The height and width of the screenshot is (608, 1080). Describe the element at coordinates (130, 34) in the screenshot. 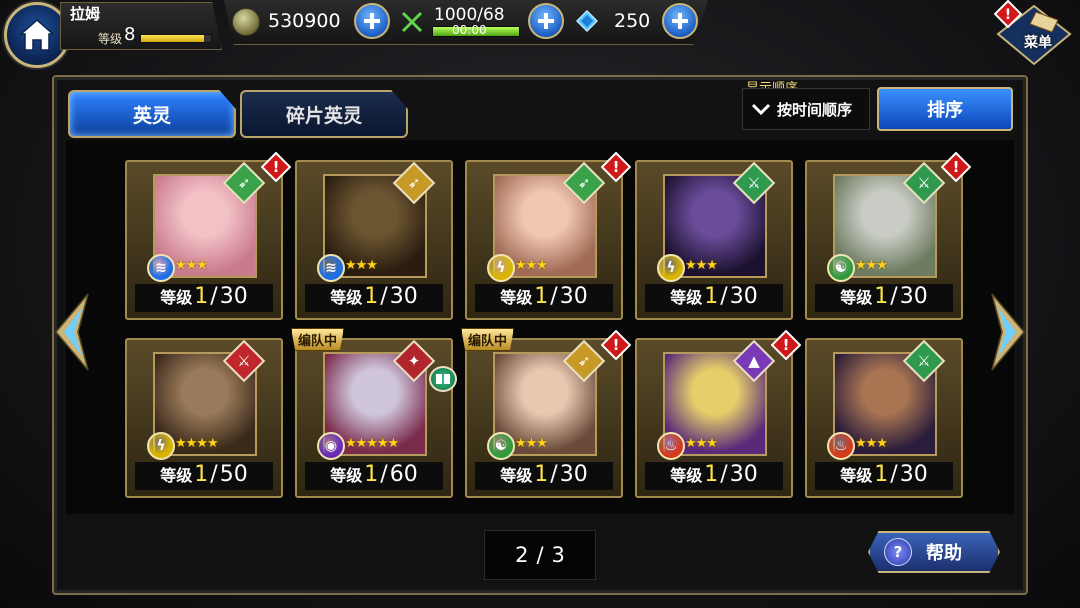

I see `player-level-value: 8` at that location.